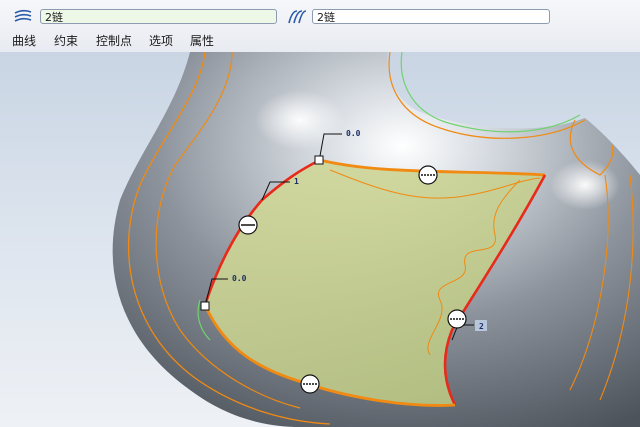  What do you see at coordinates (296, 181) in the screenshot?
I see `edge-condition-label: 1` at bounding box center [296, 181].